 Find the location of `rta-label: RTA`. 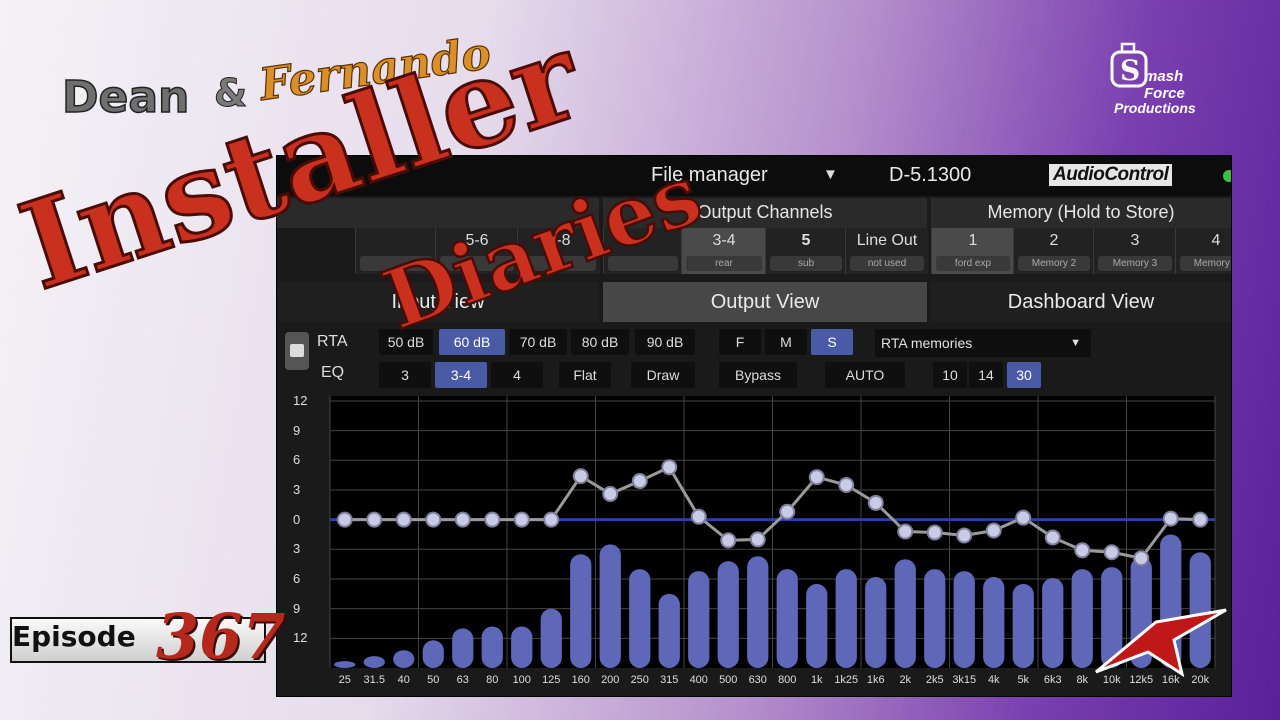

rta-label: RTA is located at coordinates (332, 341).